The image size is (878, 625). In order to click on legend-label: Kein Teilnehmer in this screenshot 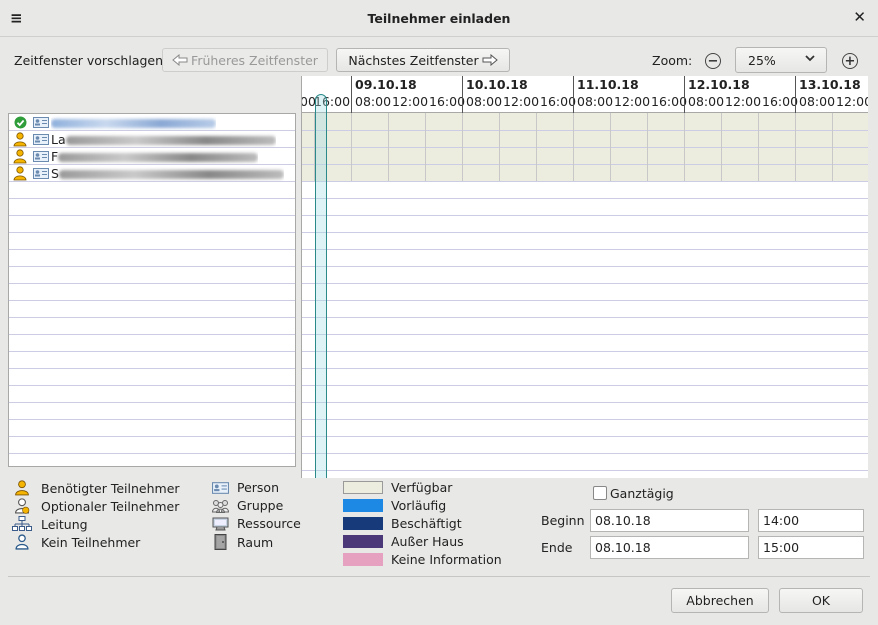, I will do `click(91, 542)`.